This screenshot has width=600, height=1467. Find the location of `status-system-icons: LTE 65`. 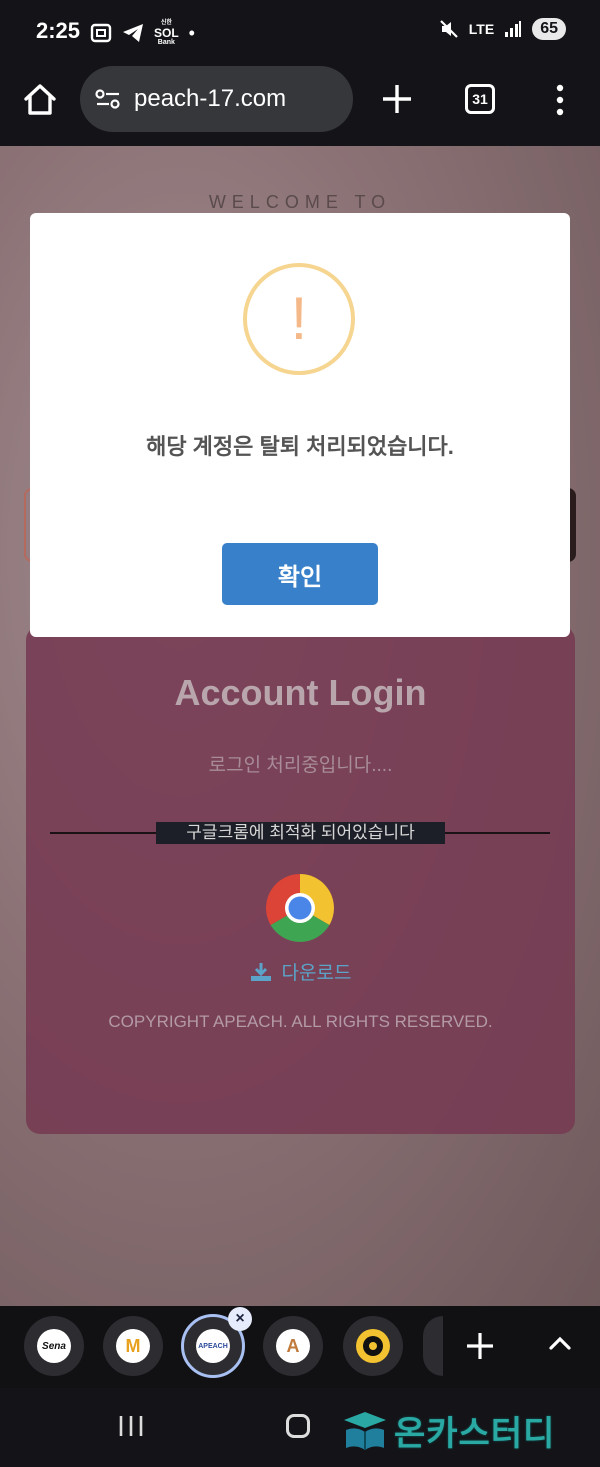

status-system-icons: LTE 65 is located at coordinates (502, 29).